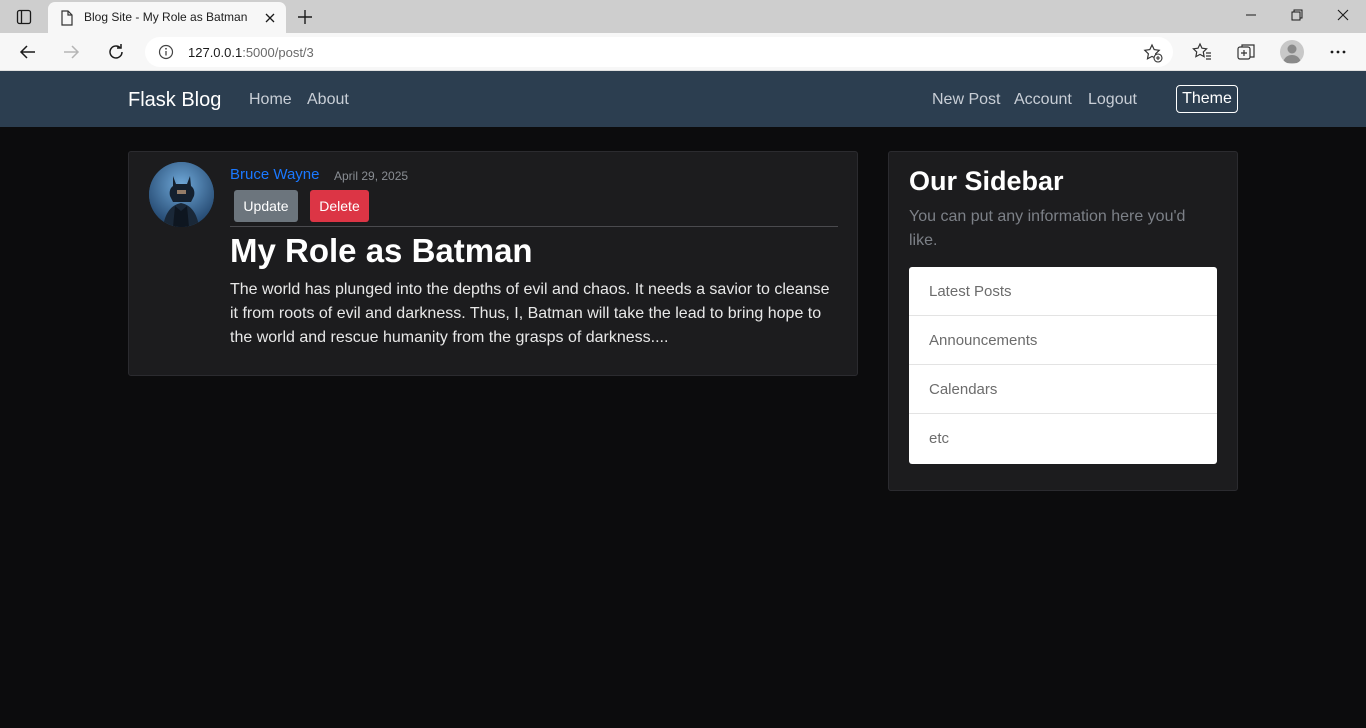 This screenshot has height=728, width=1366. What do you see at coordinates (339, 206) in the screenshot?
I see `delete-button: Delete` at bounding box center [339, 206].